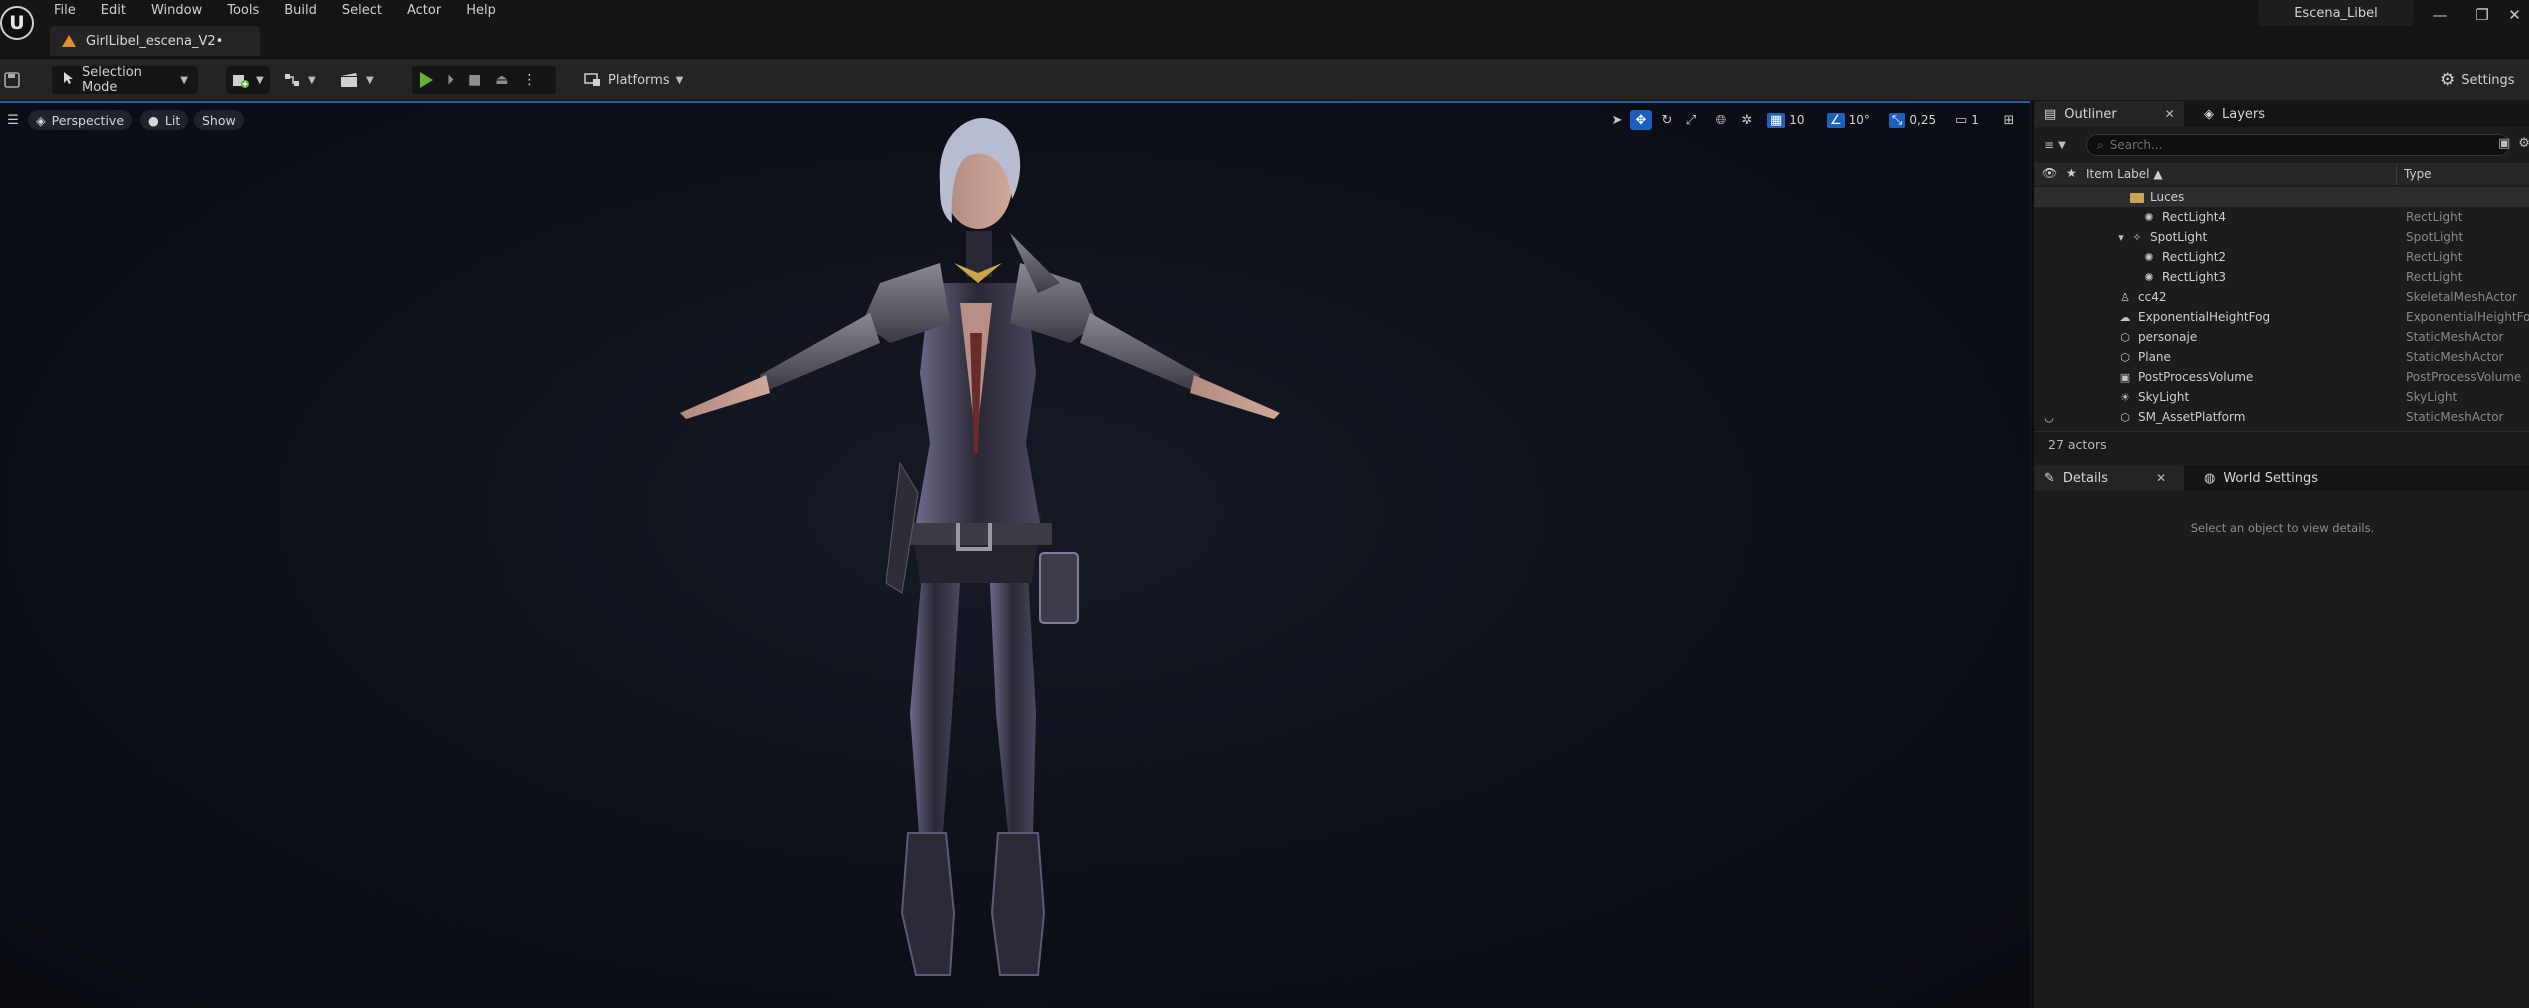 The width and height of the screenshot is (2529, 1008). I want to click on surface-snap-icon: ✲, so click(1747, 120).